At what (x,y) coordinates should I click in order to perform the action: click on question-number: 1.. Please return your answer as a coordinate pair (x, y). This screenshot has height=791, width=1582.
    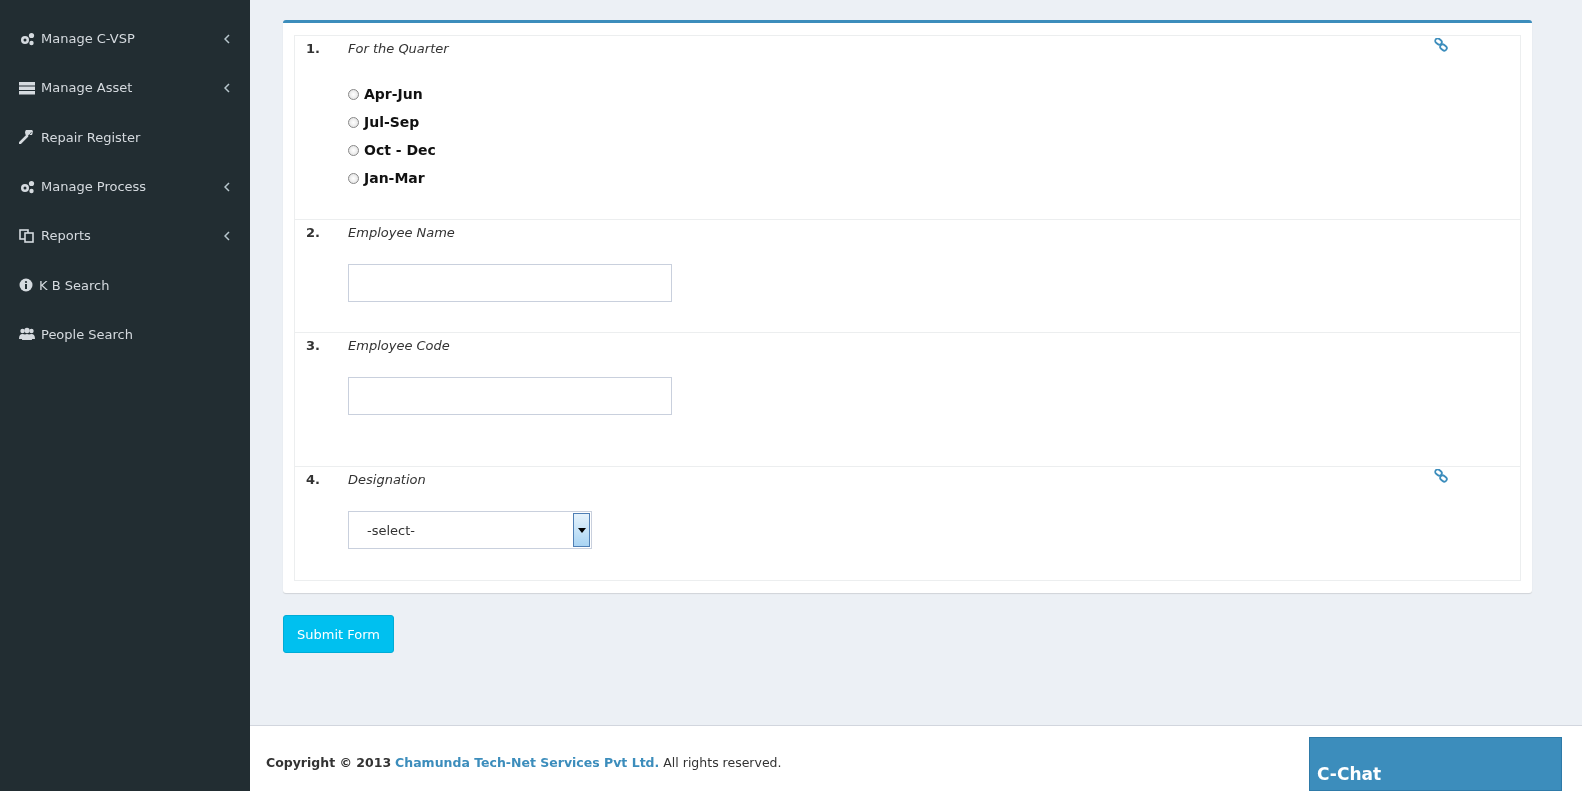
    Looking at the image, I should click on (313, 49).